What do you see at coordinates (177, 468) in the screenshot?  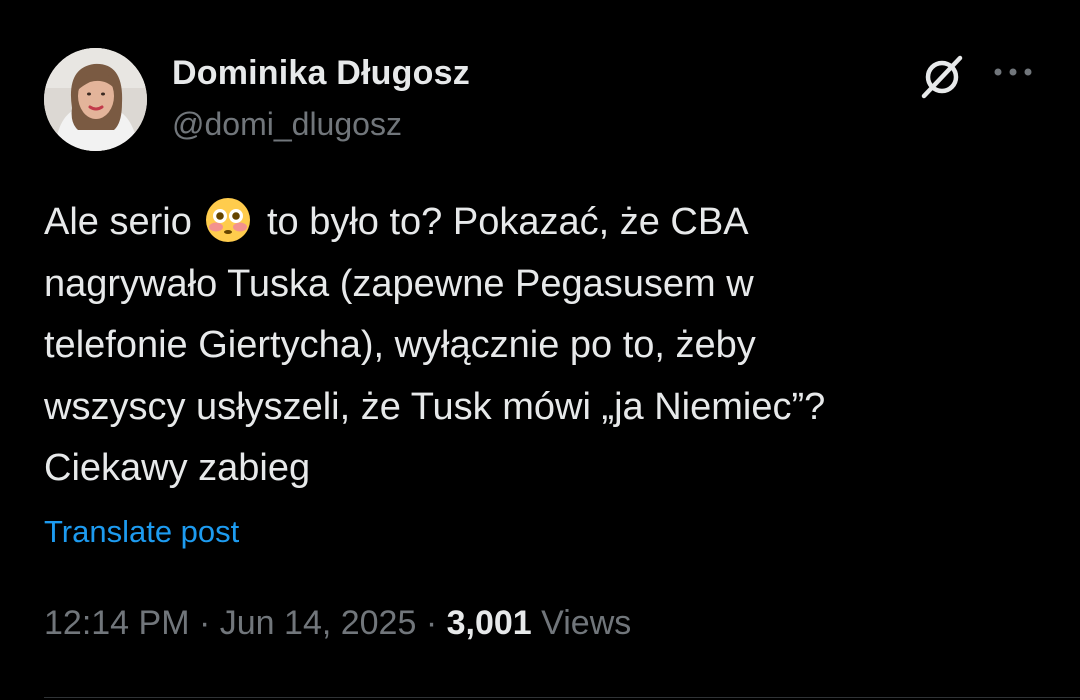 I see `tweet-text-line-5: Ciekawy zabieg` at bounding box center [177, 468].